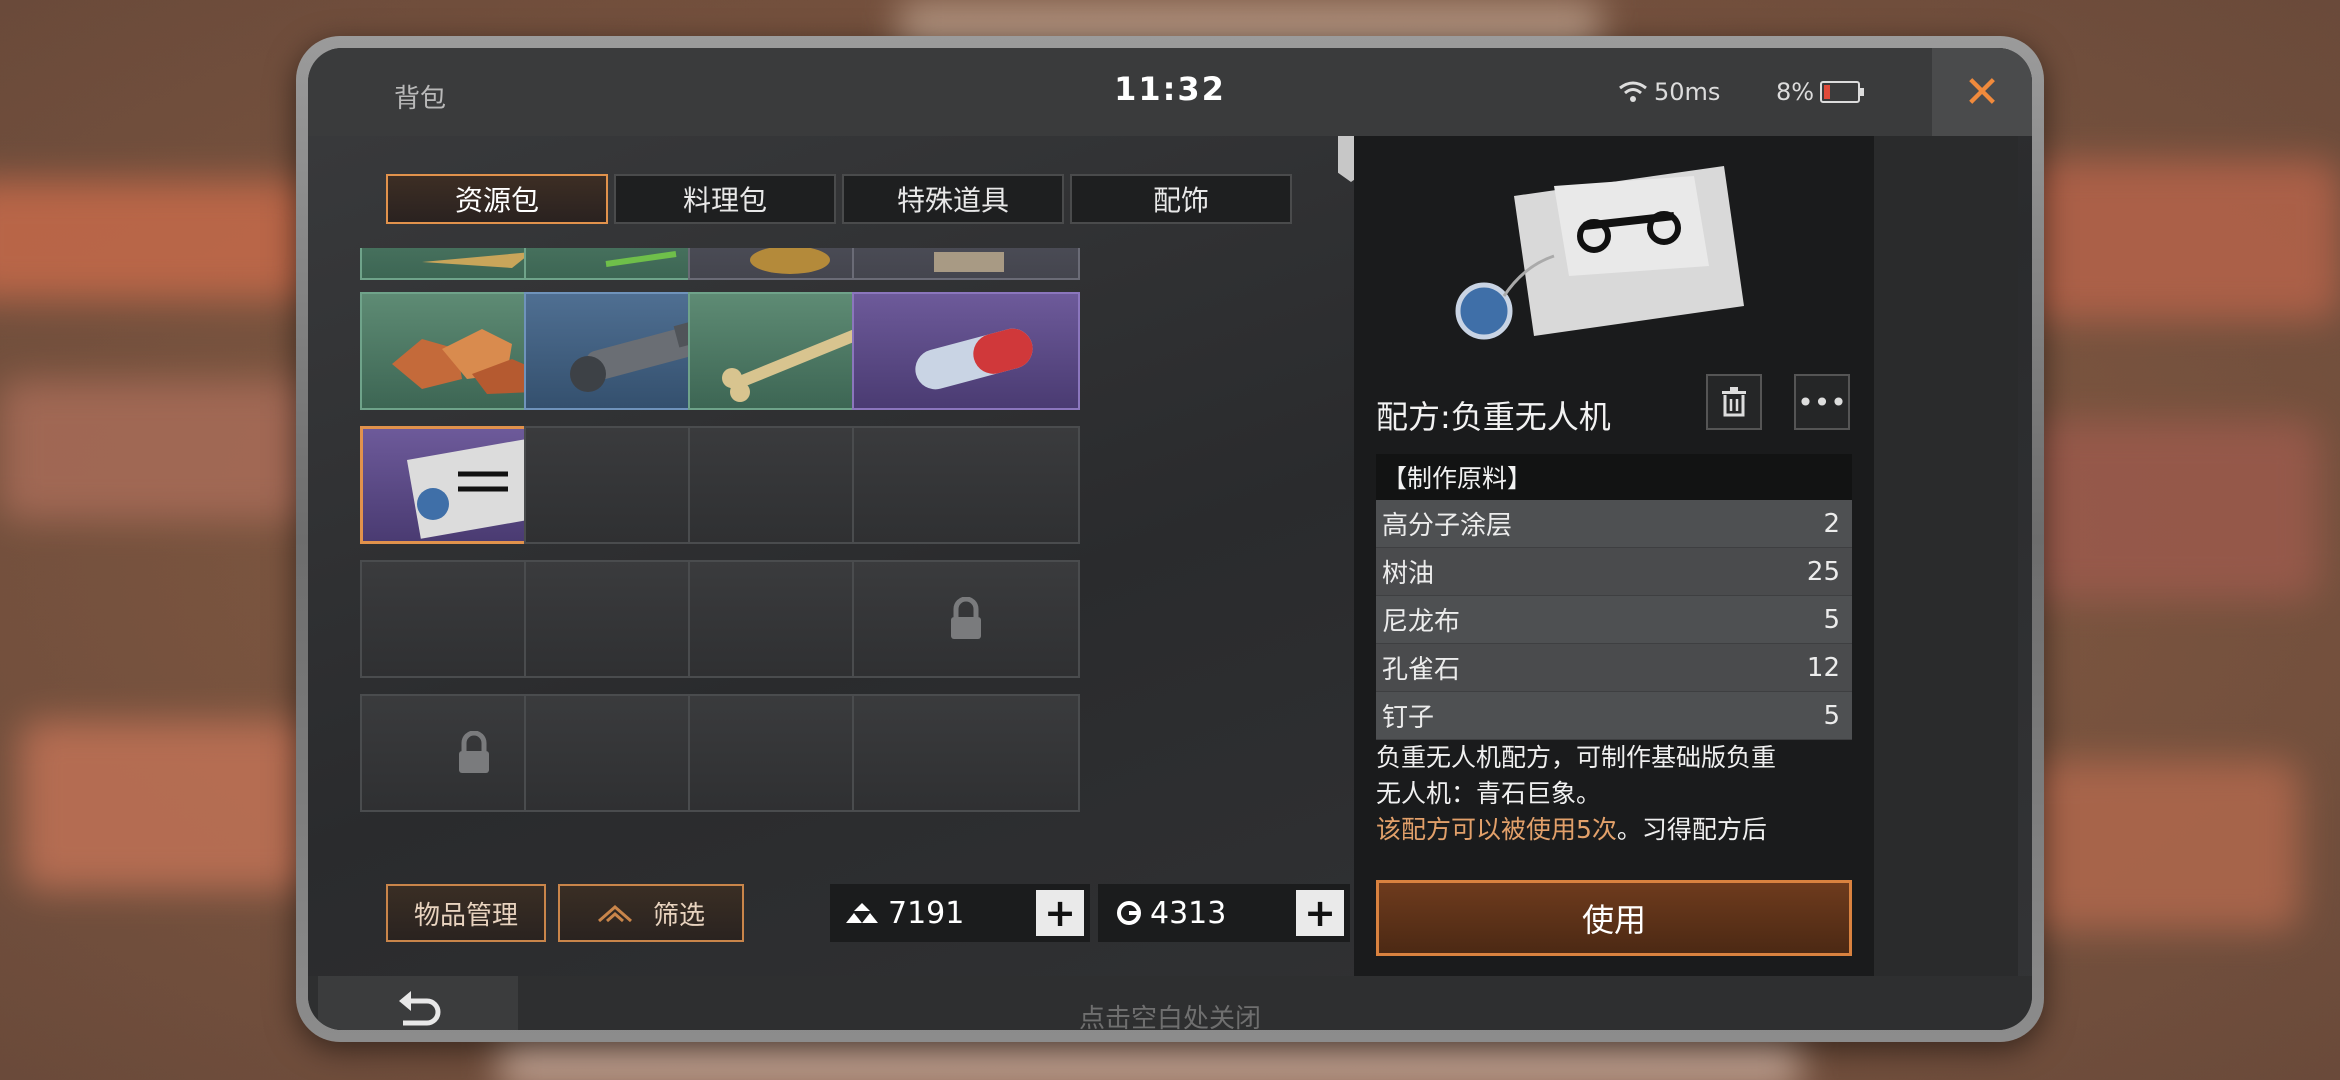 The height and width of the screenshot is (1080, 2340). I want to click on material-row: 树油 25, so click(1614, 572).